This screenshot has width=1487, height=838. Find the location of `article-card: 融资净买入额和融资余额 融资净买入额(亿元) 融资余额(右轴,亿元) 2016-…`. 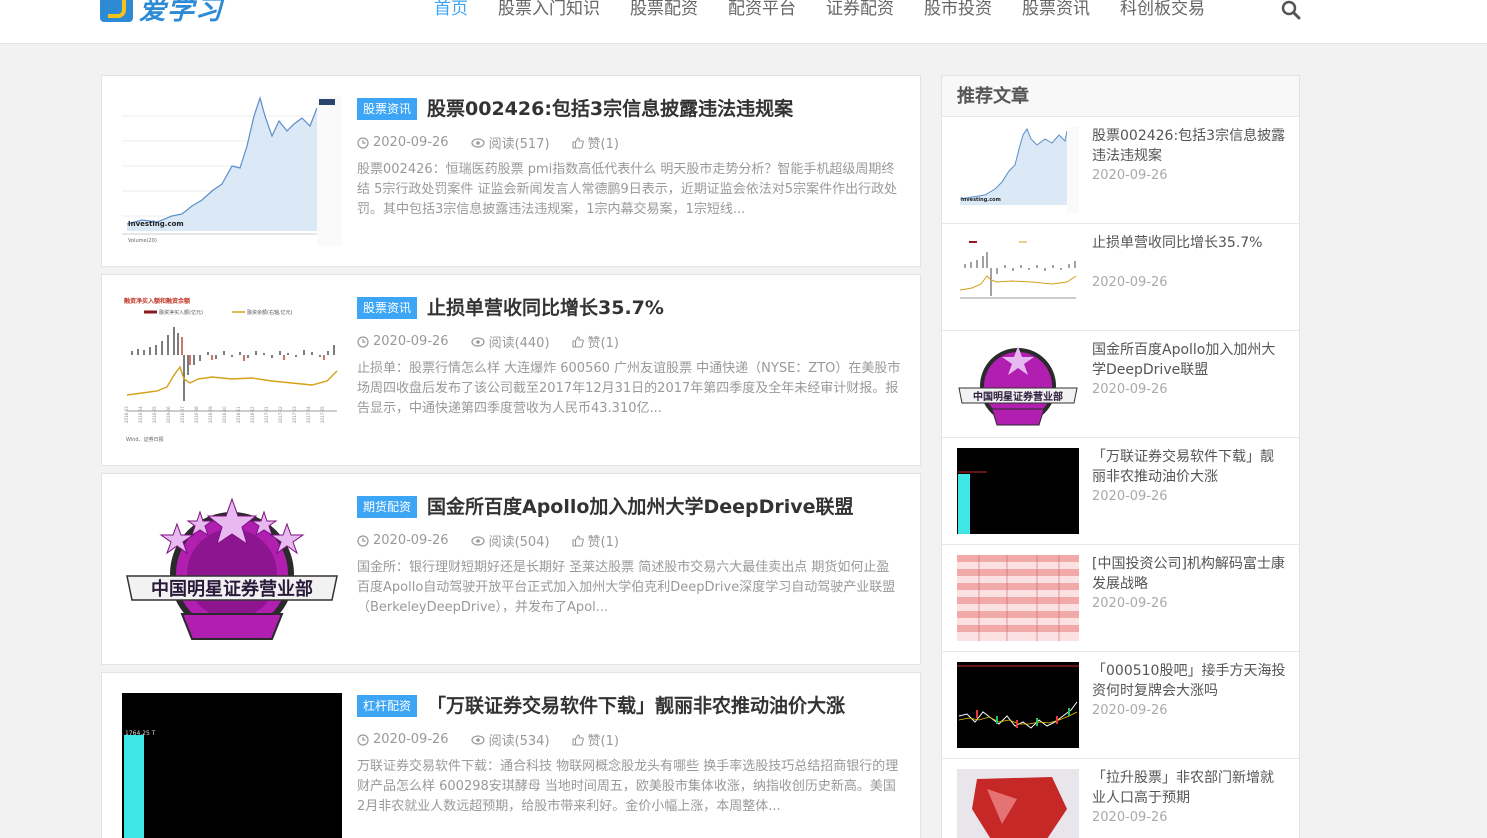

article-card: 融资净买入额和融资余额 融资净买入额(亿元) 融资余额(右轴,亿元) 2016-… is located at coordinates (511, 370).